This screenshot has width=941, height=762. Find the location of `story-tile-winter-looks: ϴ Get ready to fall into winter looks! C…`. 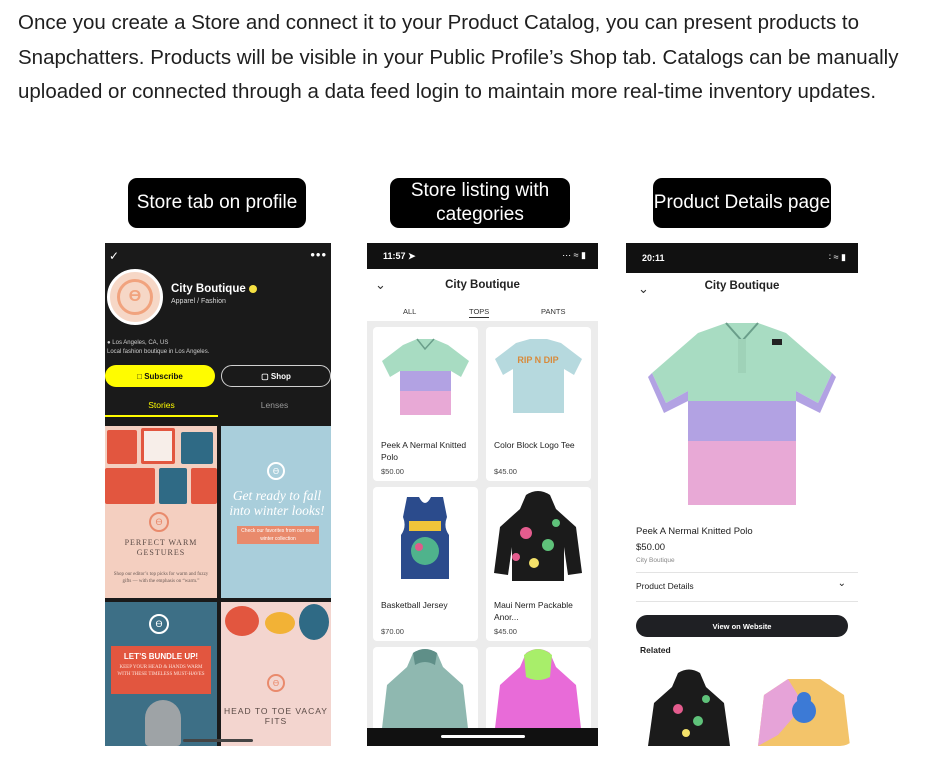

story-tile-winter-looks: ϴ Get ready to fall into winter looks! C… is located at coordinates (276, 512).